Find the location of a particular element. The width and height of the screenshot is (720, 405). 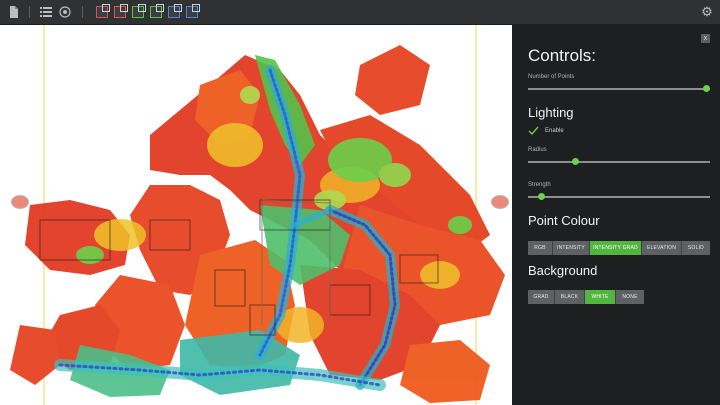

rotate-right-handle is located at coordinates (500, 202).